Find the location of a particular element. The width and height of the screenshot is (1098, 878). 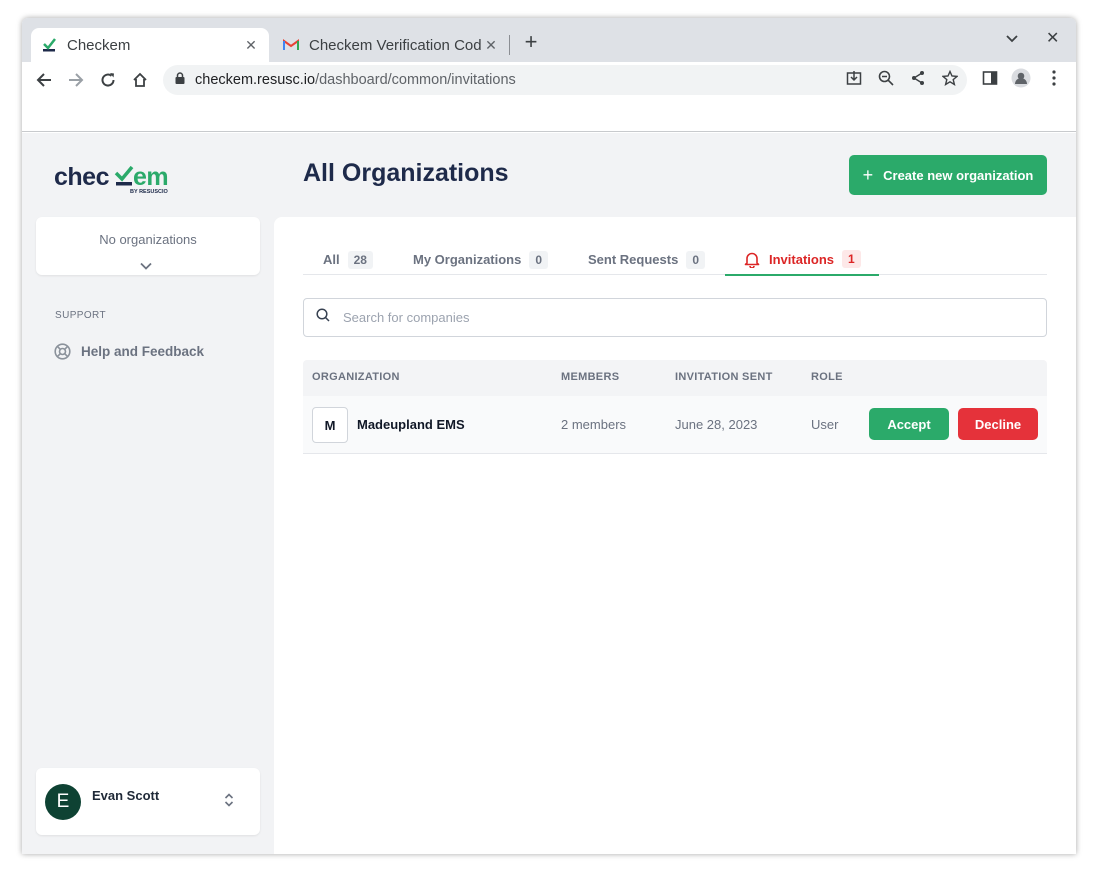

zoom-icon is located at coordinates (886, 78).